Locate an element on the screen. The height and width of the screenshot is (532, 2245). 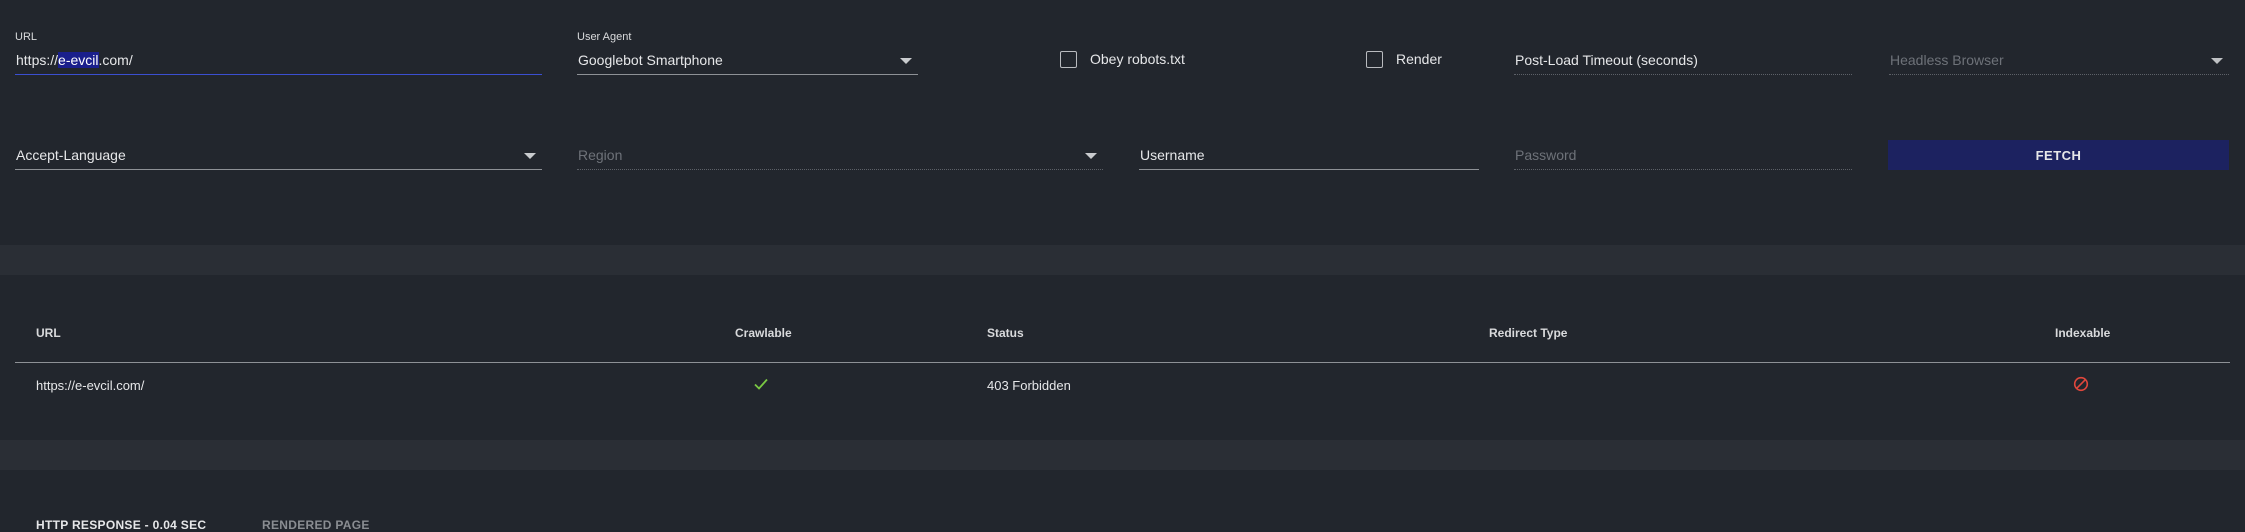
username-field: Username is located at coordinates (1309, 155).